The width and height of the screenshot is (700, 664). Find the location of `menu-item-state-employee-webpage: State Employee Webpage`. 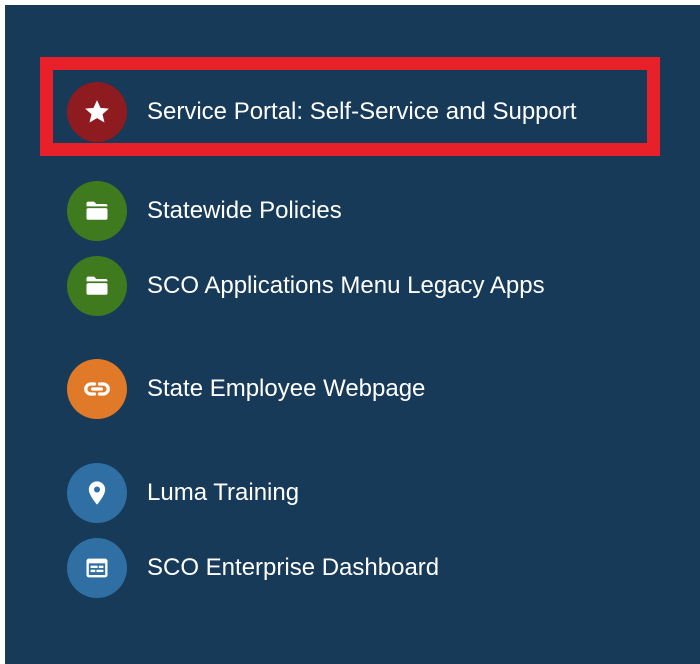

menu-item-state-employee-webpage: State Employee Webpage is located at coordinates (367, 389).